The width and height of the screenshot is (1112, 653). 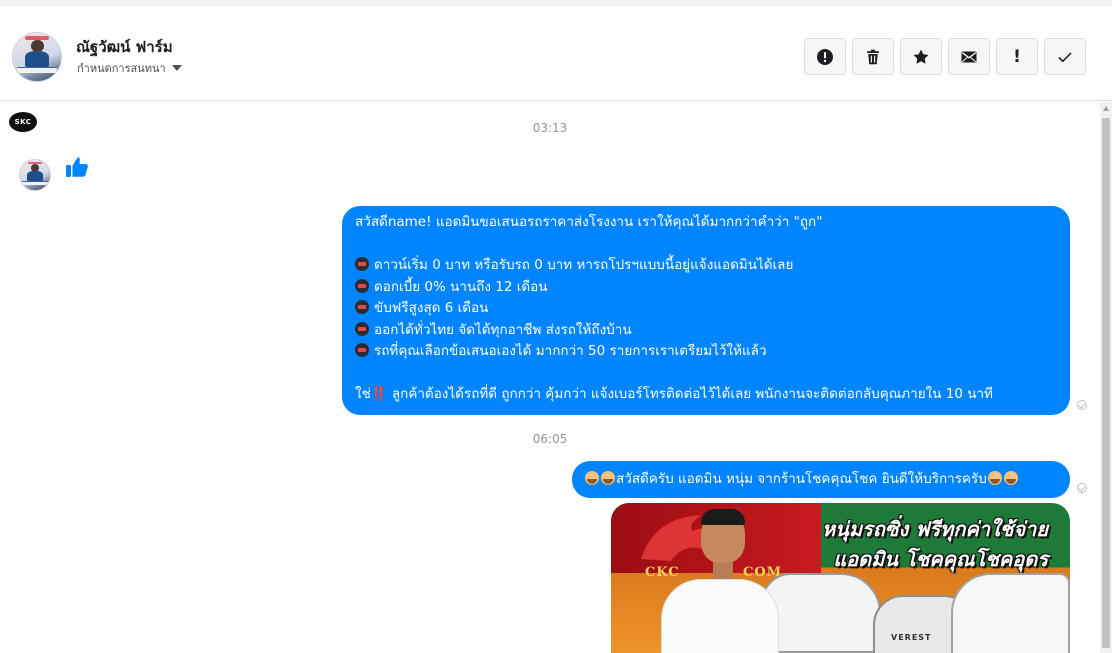 I want to click on star-icon, so click(x=921, y=56).